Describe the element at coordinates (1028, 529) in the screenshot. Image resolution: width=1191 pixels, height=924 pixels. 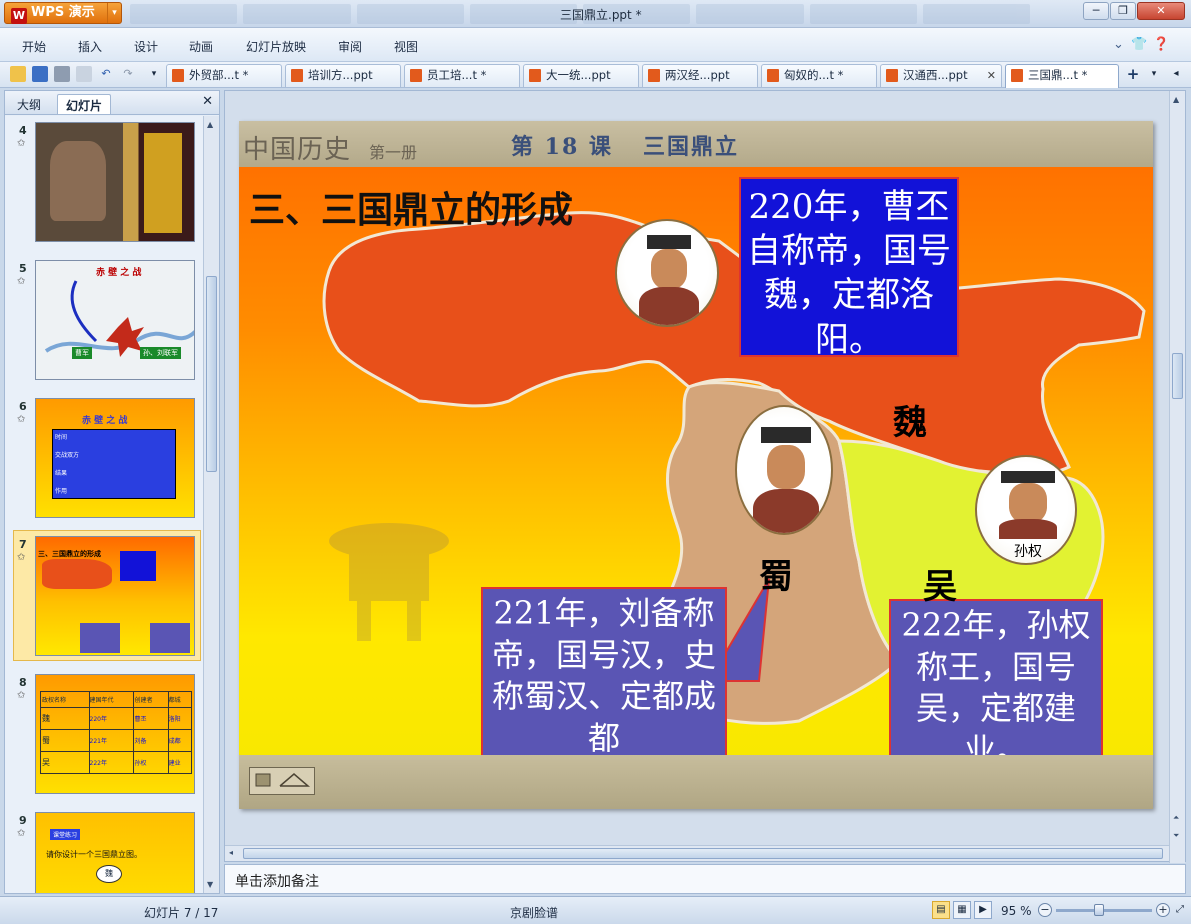
I see `robe-shape` at that location.